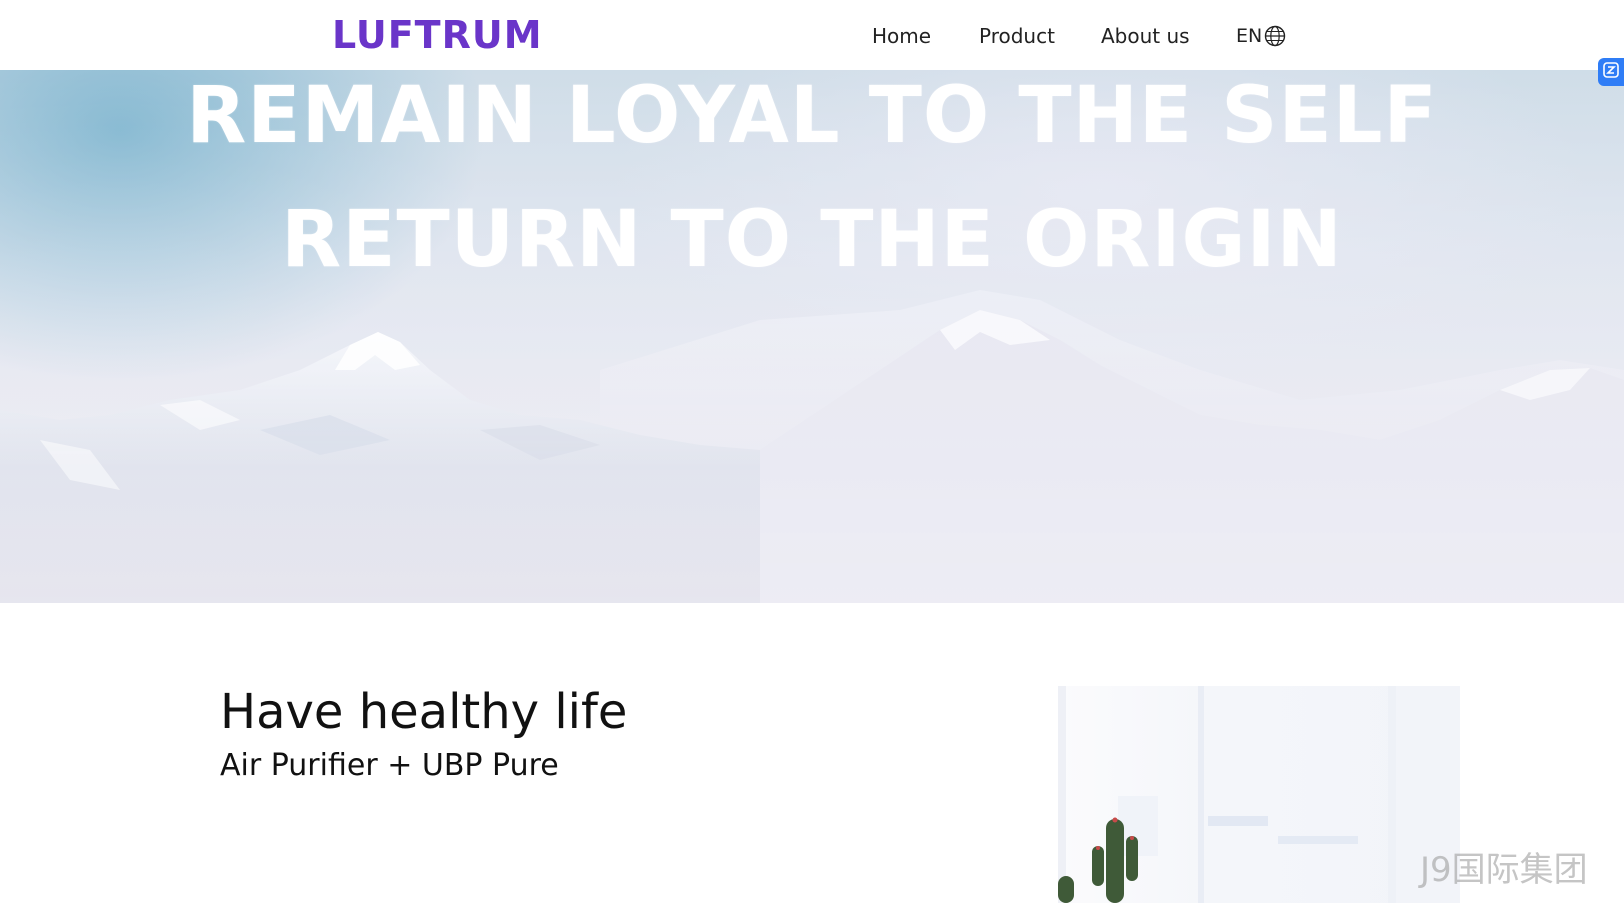 This screenshot has height=903, width=1624. What do you see at coordinates (1249, 36) in the screenshot?
I see `language-label: EN` at bounding box center [1249, 36].